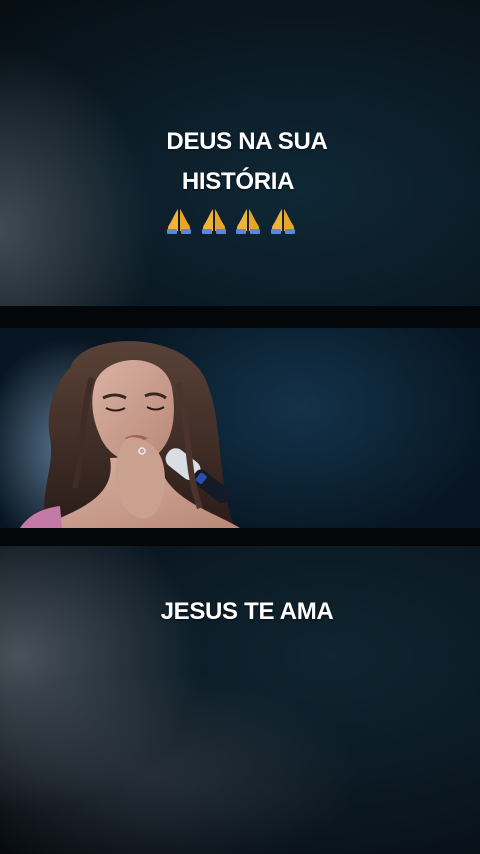 This screenshot has width=480, height=854. What do you see at coordinates (120, 433) in the screenshot?
I see `singer-image` at bounding box center [120, 433].